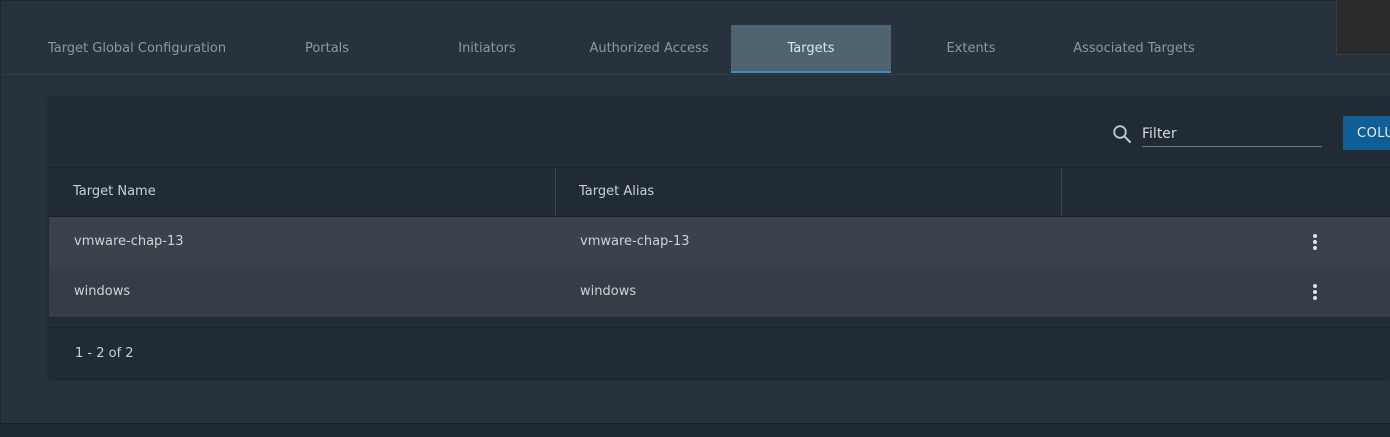 The width and height of the screenshot is (1390, 437). What do you see at coordinates (1232, 134) in the screenshot?
I see `filter-input` at bounding box center [1232, 134].